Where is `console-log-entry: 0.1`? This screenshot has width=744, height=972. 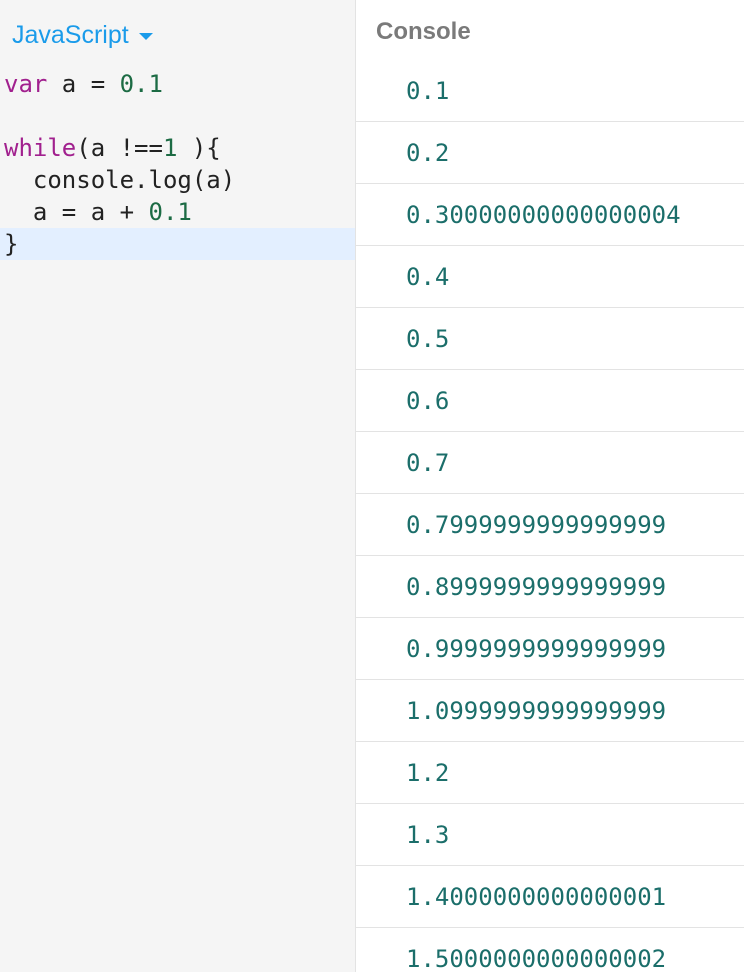 console-log-entry: 0.1 is located at coordinates (550, 91).